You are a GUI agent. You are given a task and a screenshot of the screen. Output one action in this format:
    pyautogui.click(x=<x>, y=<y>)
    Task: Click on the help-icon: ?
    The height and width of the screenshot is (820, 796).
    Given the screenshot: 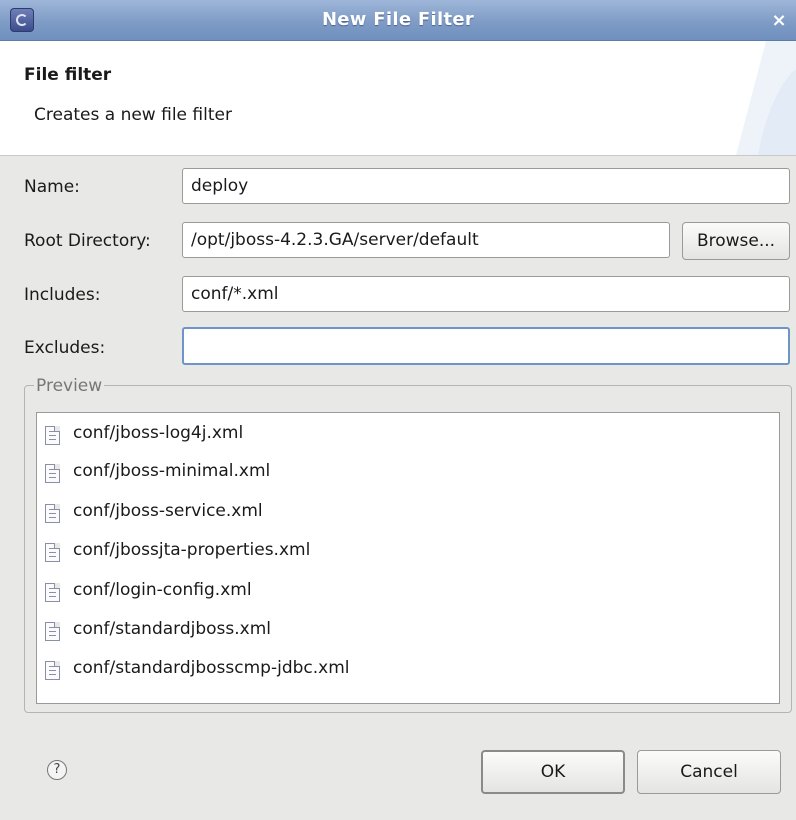 What is the action you would take?
    pyautogui.click(x=57, y=770)
    